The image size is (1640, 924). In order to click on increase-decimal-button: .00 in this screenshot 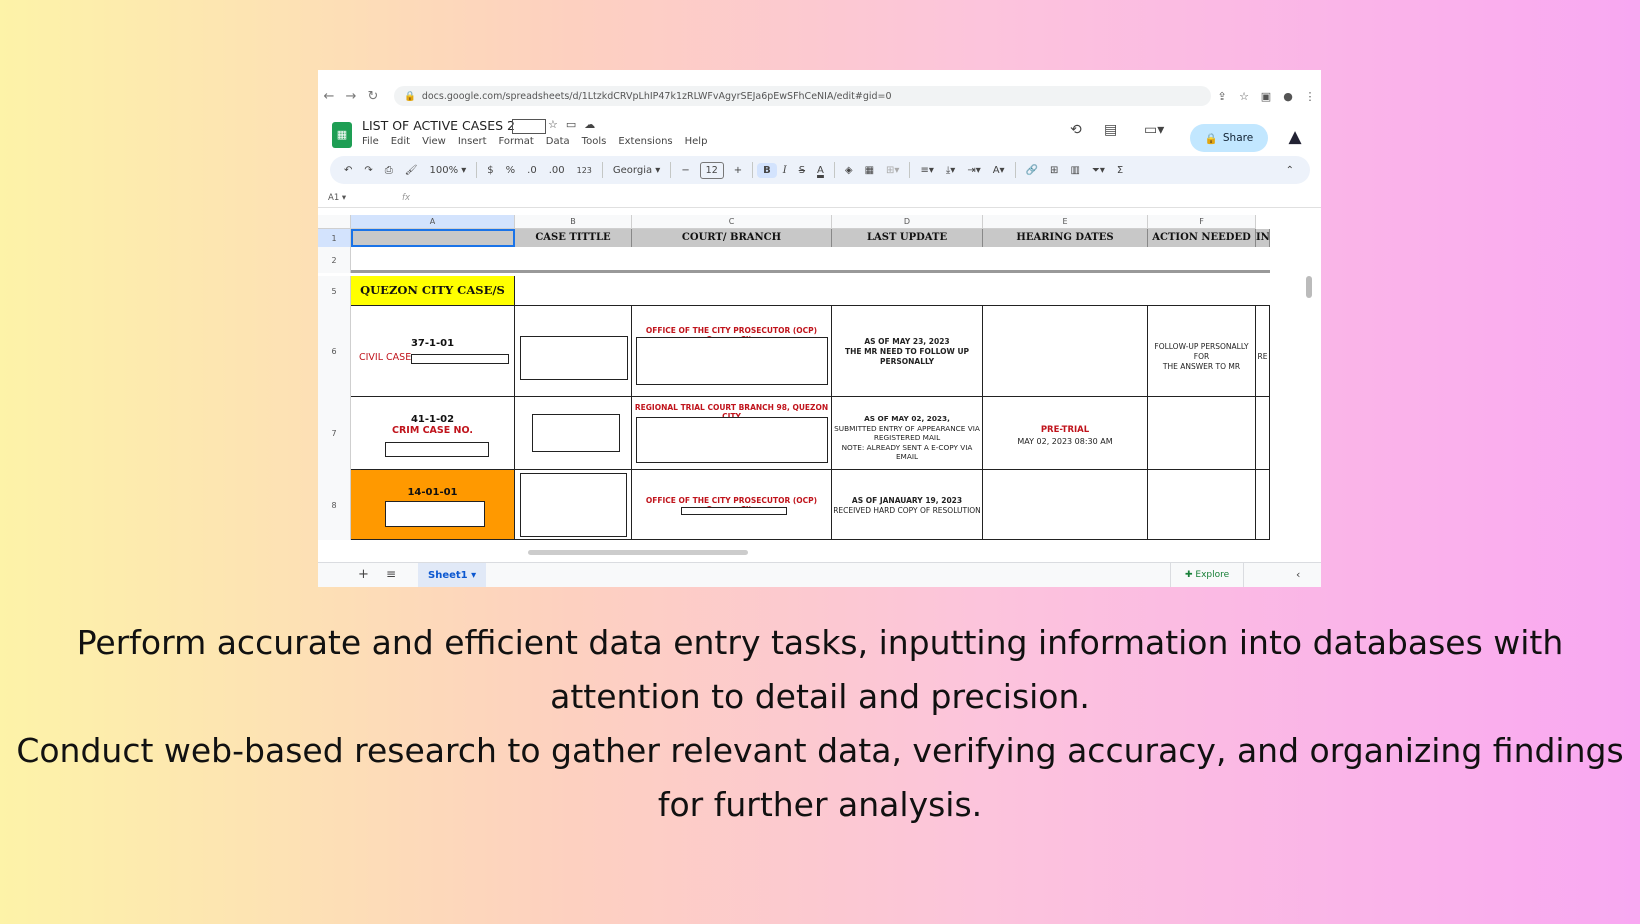, I will do `click(557, 170)`.